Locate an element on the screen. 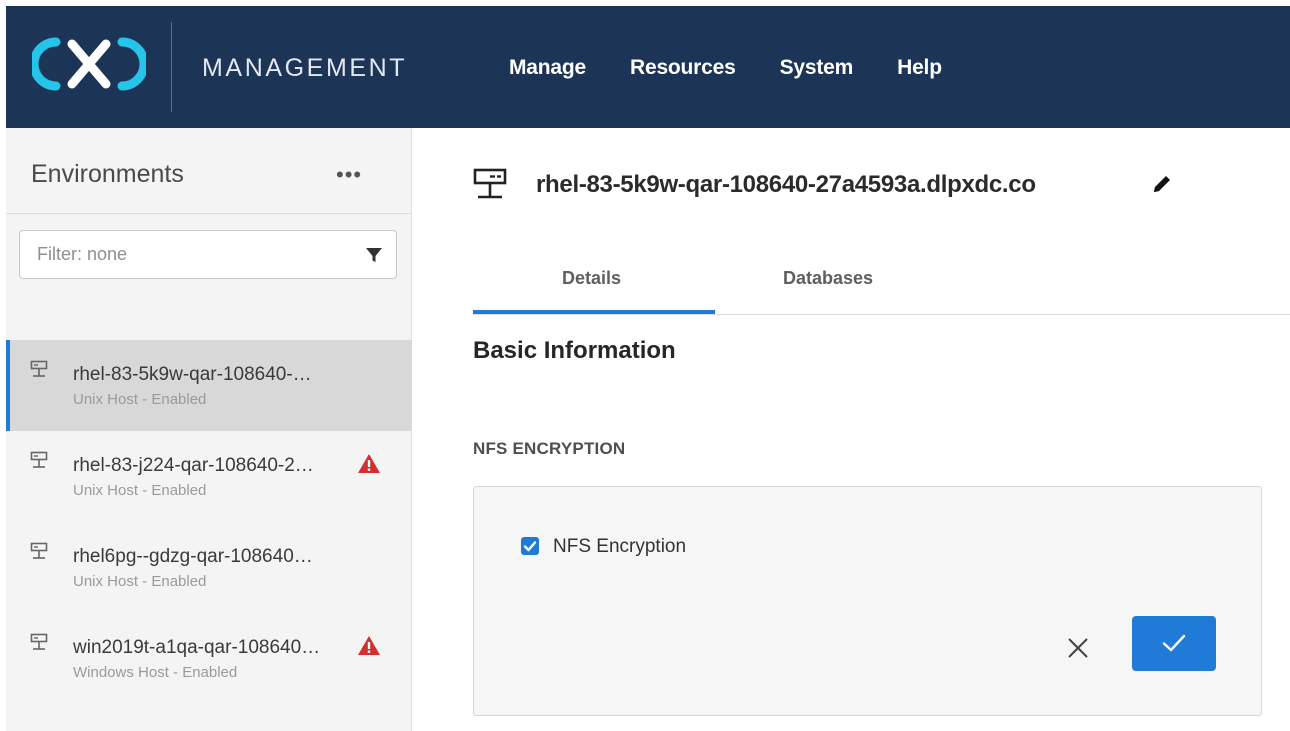  logo is located at coordinates (89, 64).